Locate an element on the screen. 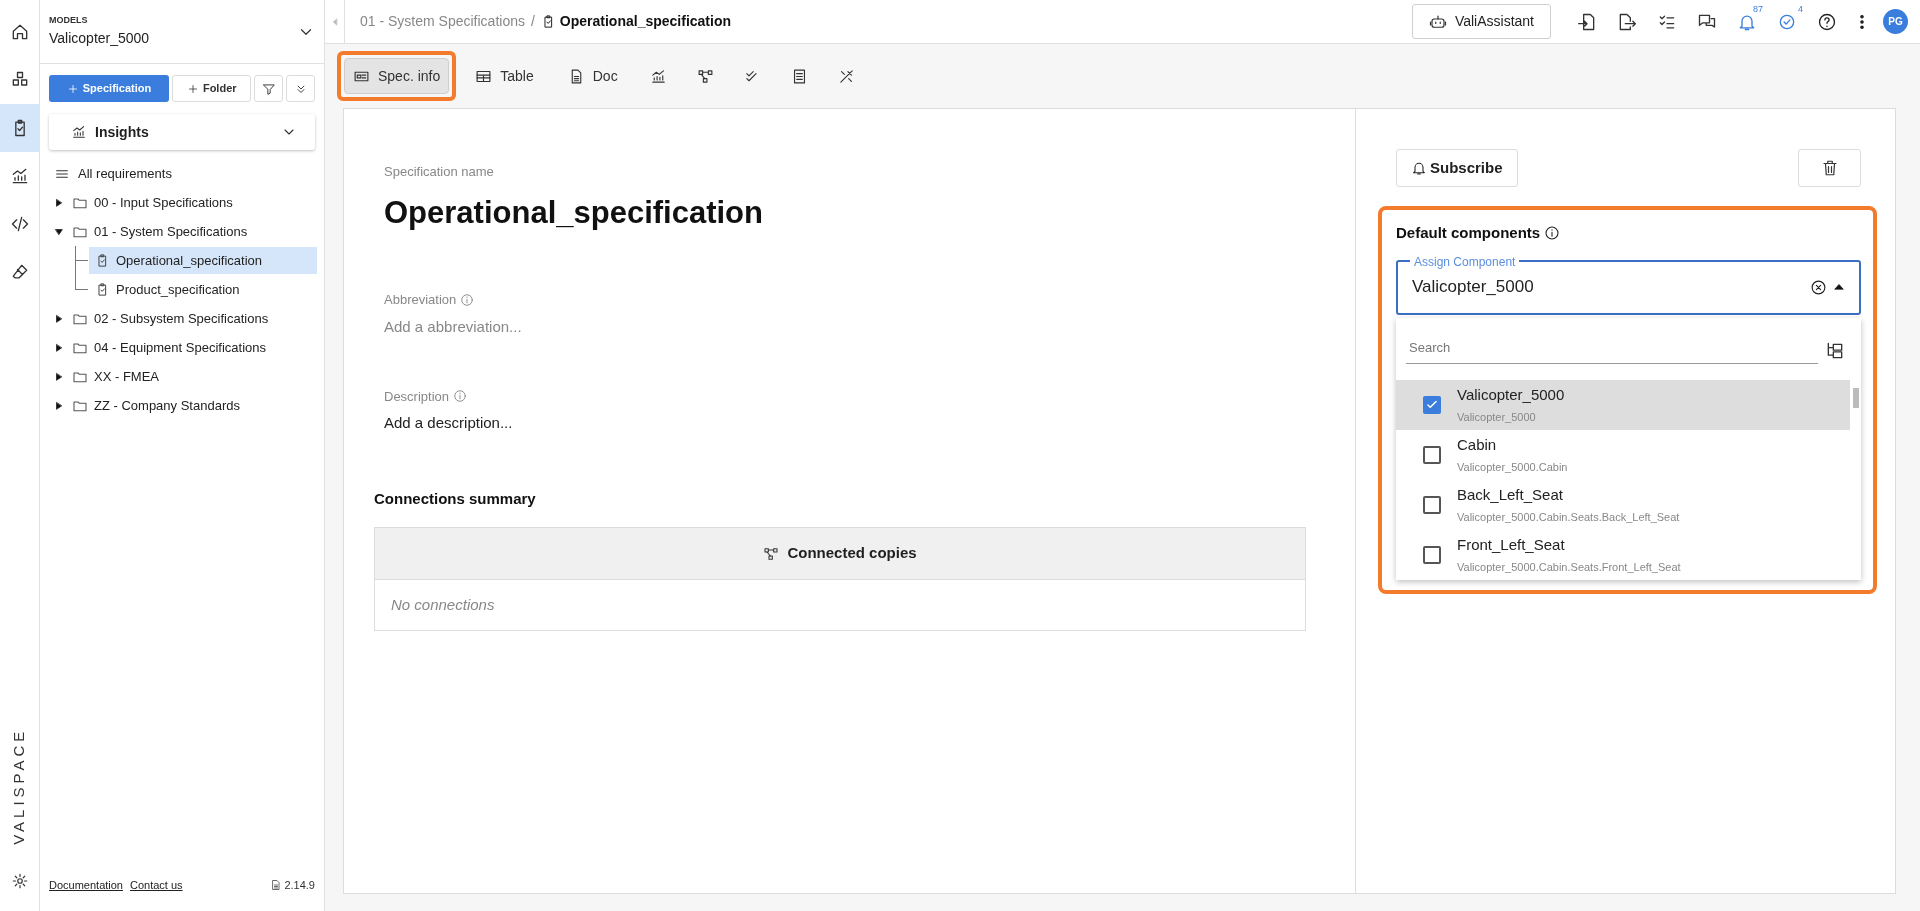 This screenshot has height=911, width=1920. bell-icon is located at coordinates (1419, 168).